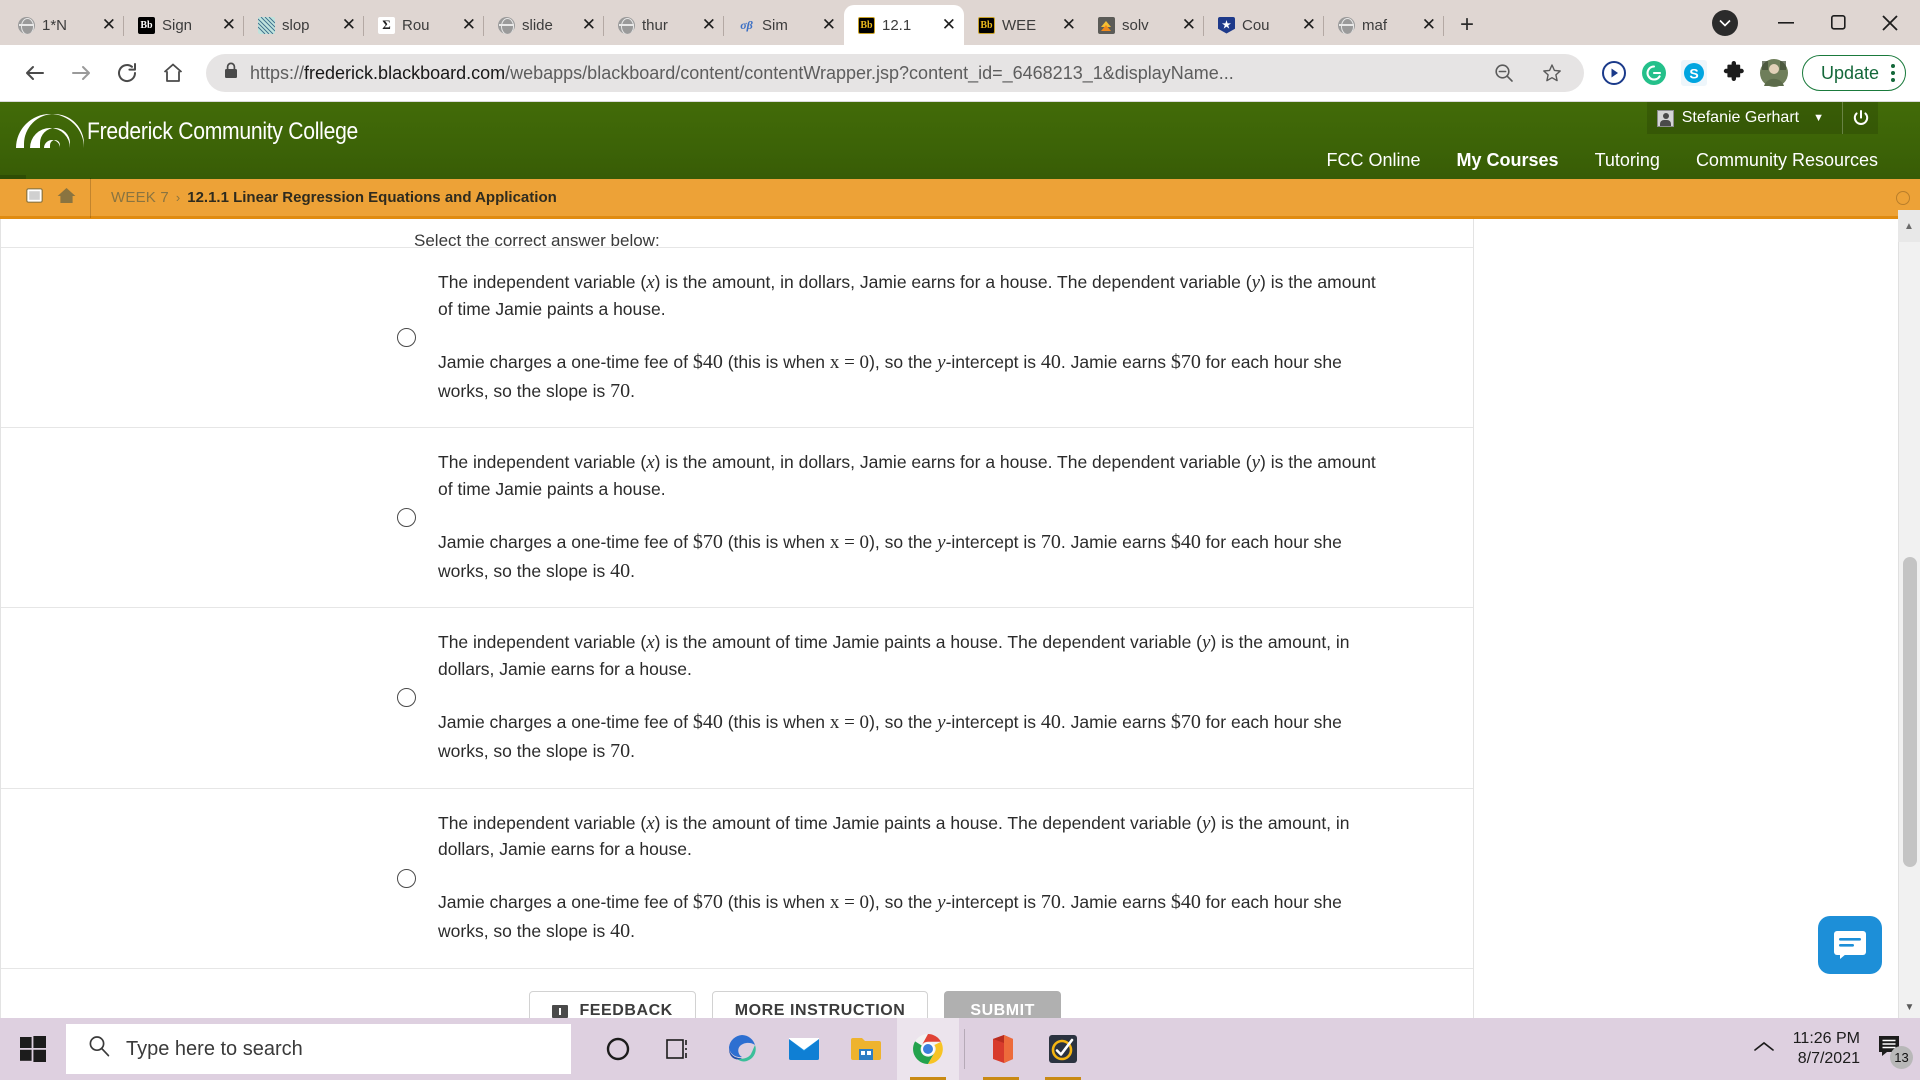 The image size is (1920, 1080). What do you see at coordinates (173, 73) in the screenshot?
I see `home-button` at bounding box center [173, 73].